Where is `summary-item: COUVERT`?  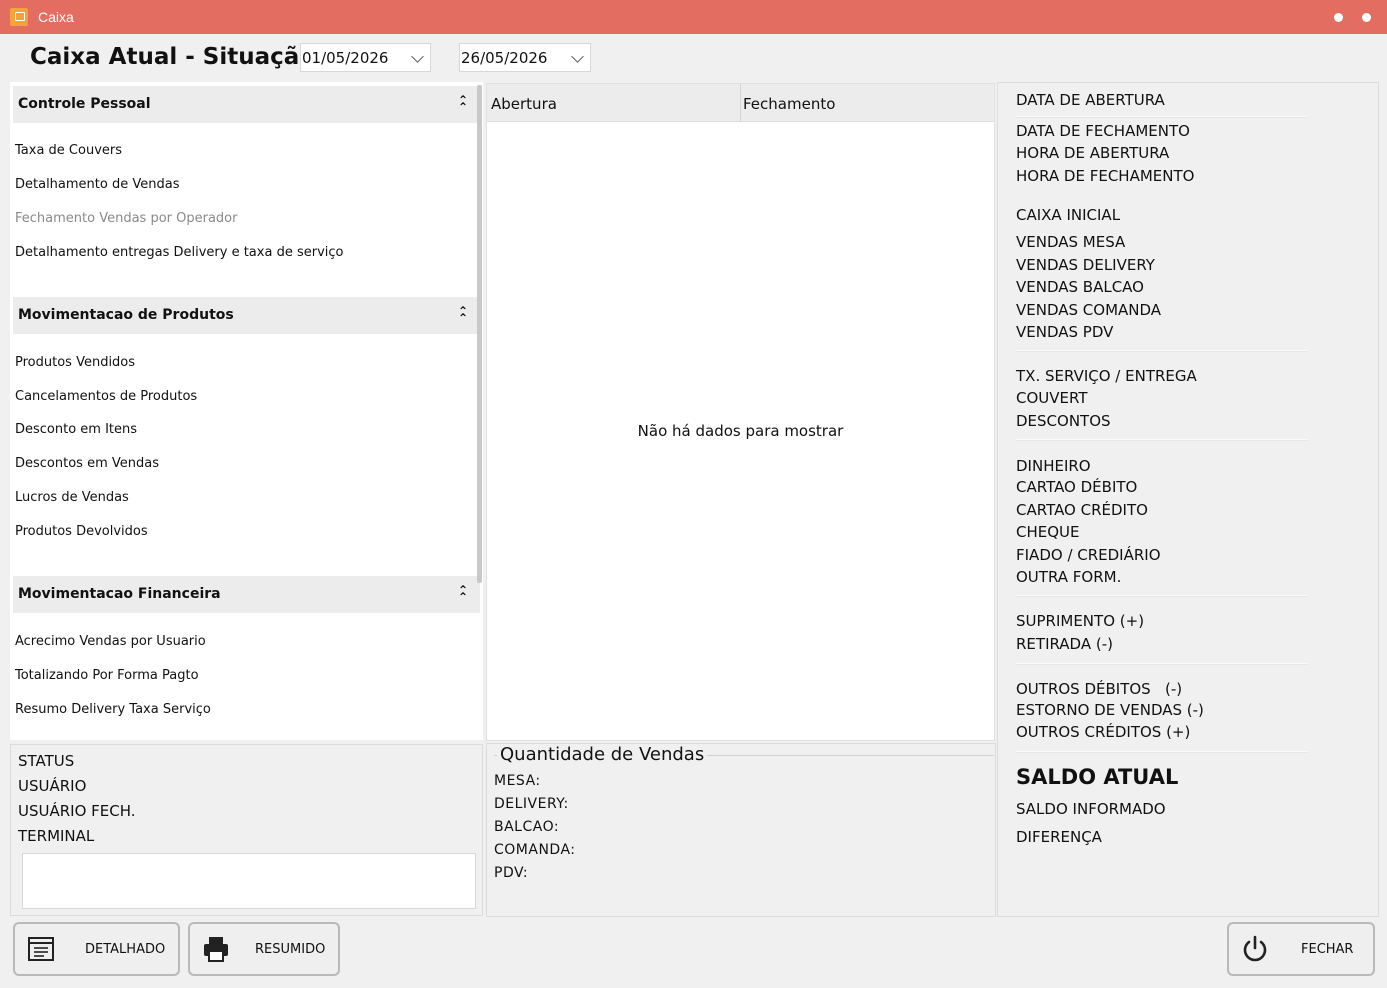 summary-item: COUVERT is located at coordinates (1052, 398).